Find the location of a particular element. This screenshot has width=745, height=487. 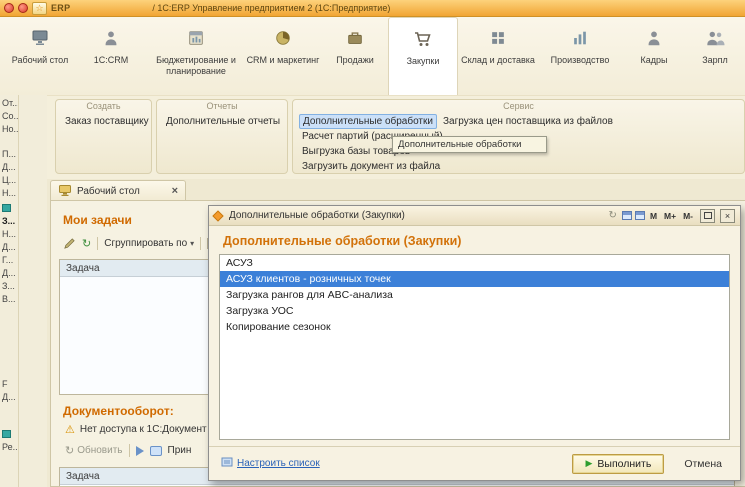

ribbon-tab-warehouse: Склад и доставка is located at coordinates (498, 56).